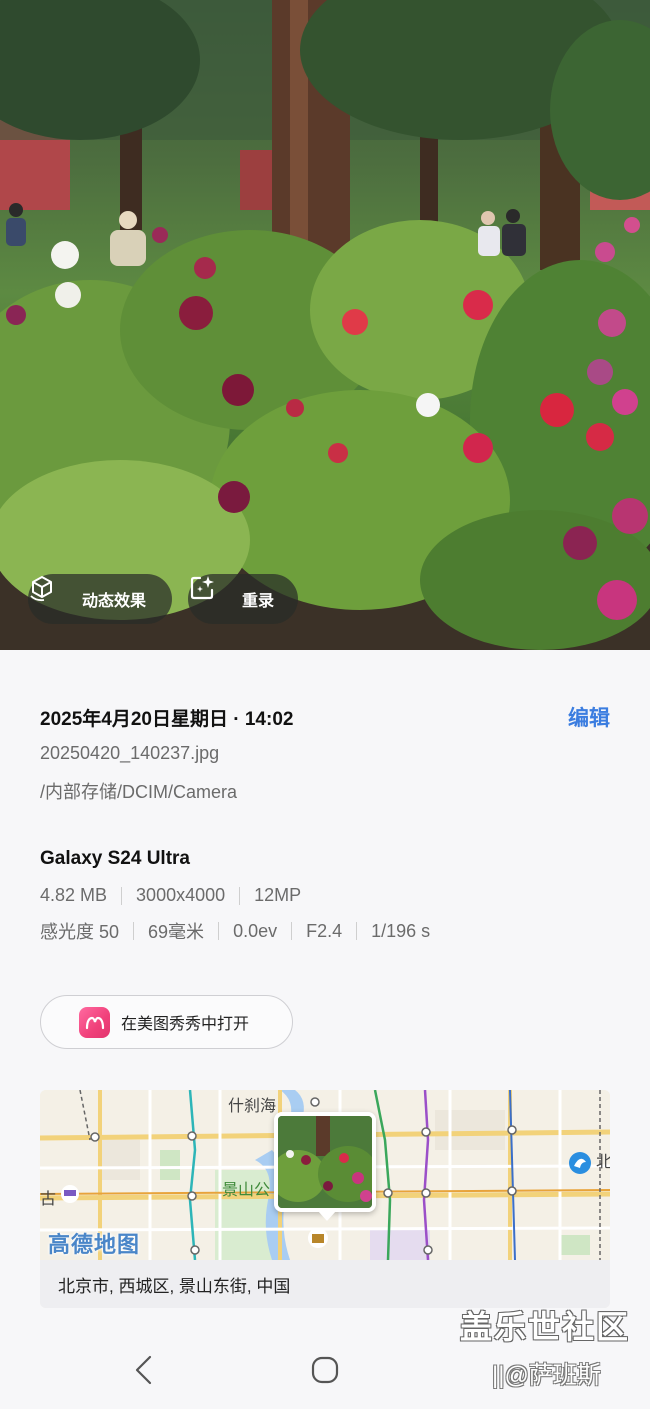  What do you see at coordinates (325, 1284) in the screenshot?
I see `map-address-bar: 北京市, 西城区, 景山东街, 中国` at bounding box center [325, 1284].